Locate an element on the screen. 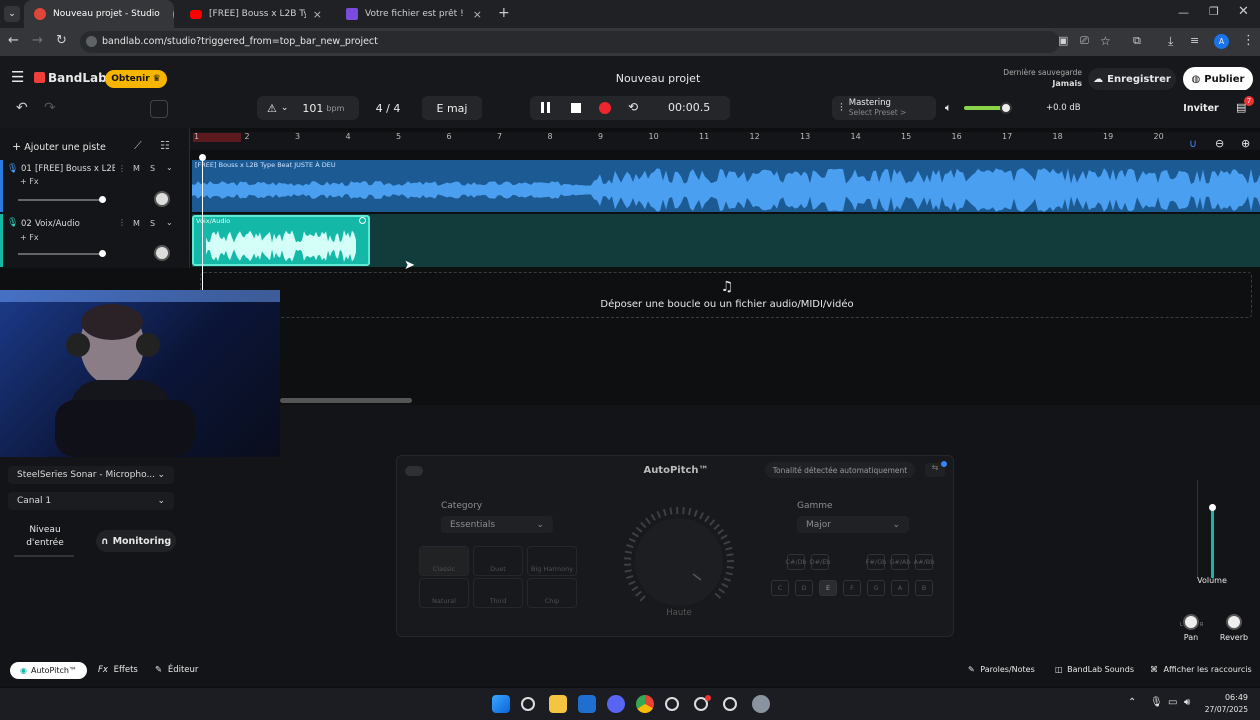 The width and height of the screenshot is (1260, 720). clock-time: 06:49 is located at coordinates (1224, 697).